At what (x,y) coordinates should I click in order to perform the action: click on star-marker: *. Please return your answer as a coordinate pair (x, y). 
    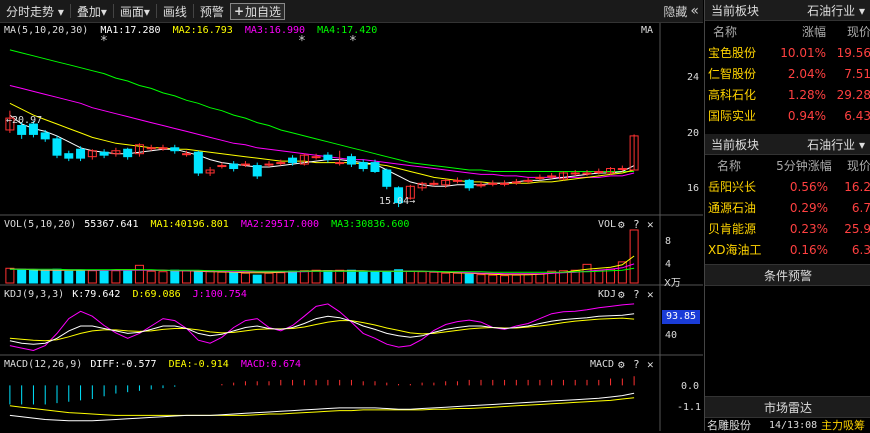
    Looking at the image, I should click on (302, 41).